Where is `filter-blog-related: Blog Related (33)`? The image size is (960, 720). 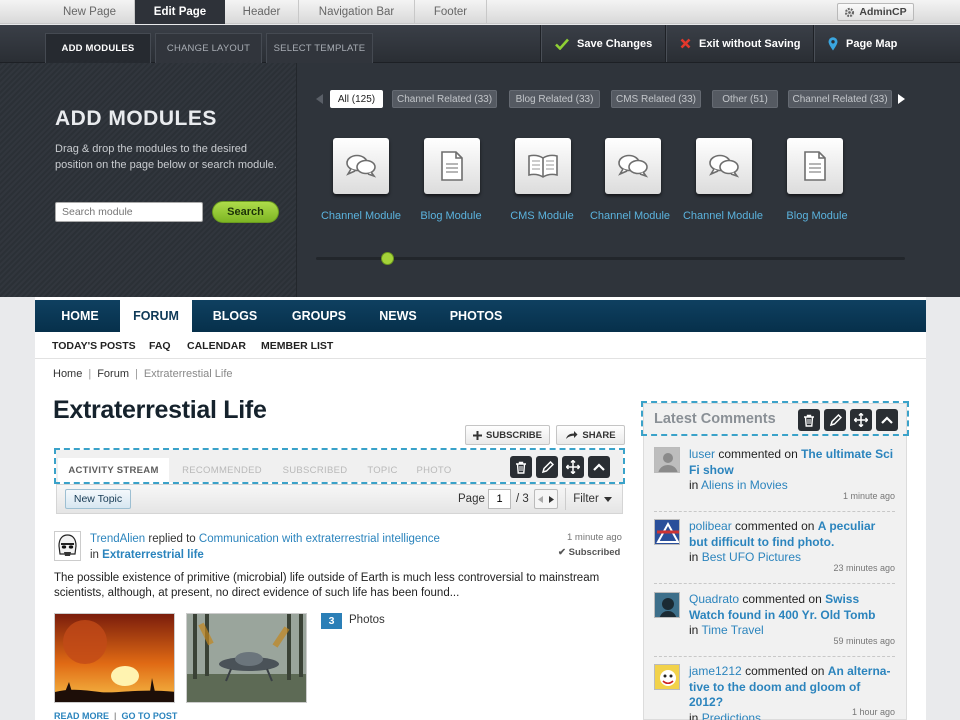
filter-blog-related: Blog Related (33) is located at coordinates (554, 99).